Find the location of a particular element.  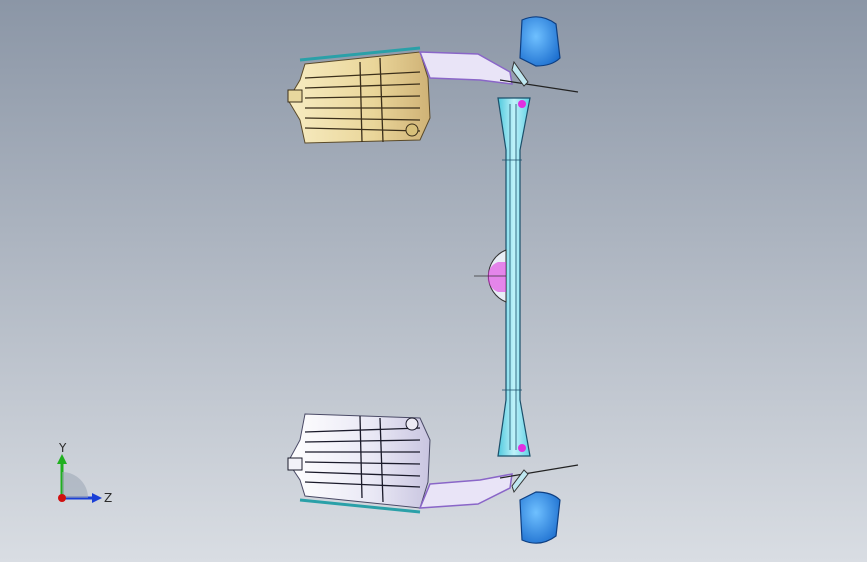

z-axis-label: Z is located at coordinates (108, 498).